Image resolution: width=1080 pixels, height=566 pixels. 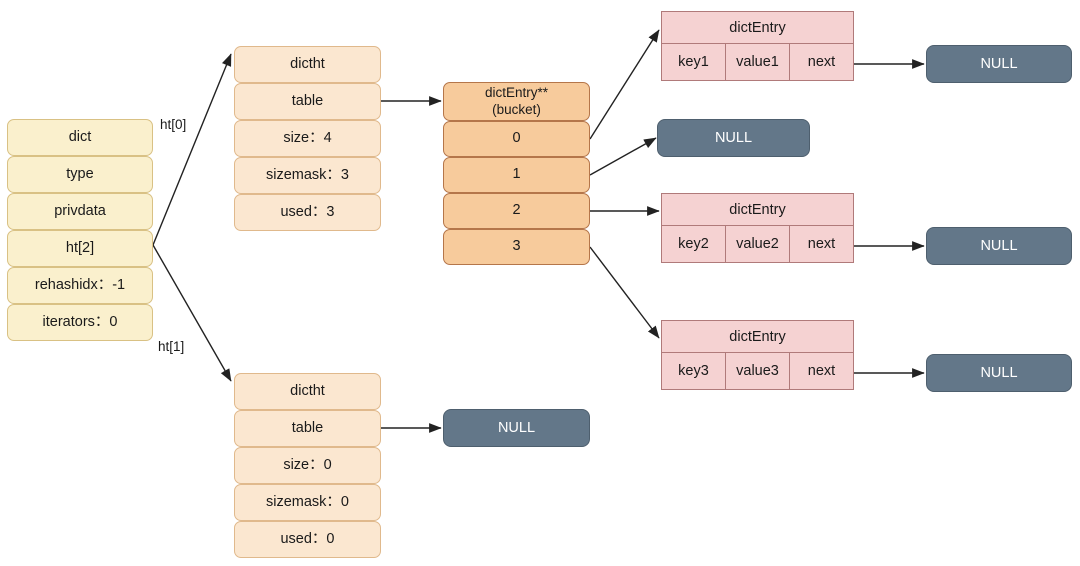 I want to click on dictht1-row-size: size：0, so click(x=307, y=465).